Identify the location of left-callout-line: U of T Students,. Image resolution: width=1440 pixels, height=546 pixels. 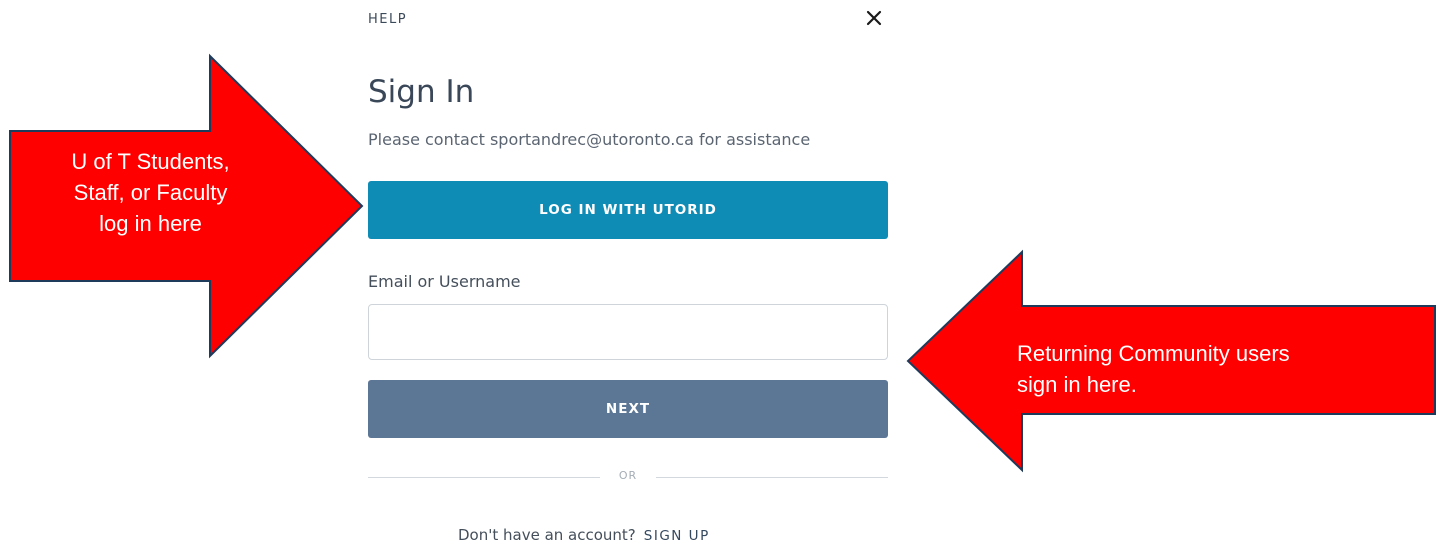
(150, 161).